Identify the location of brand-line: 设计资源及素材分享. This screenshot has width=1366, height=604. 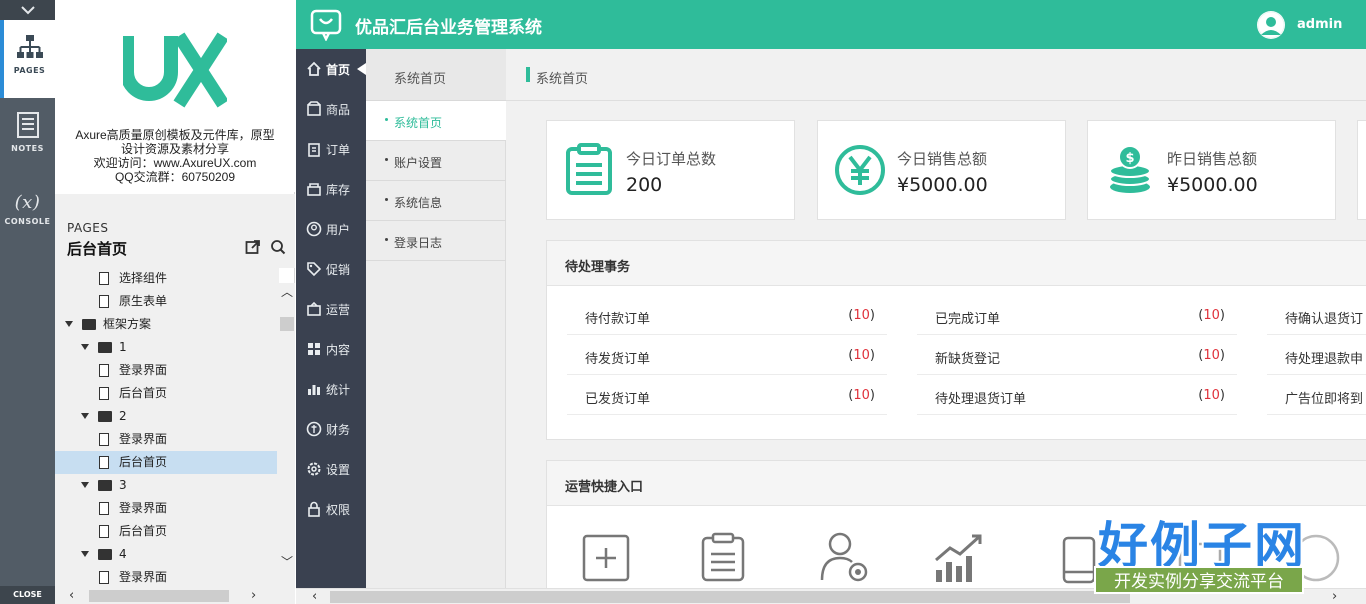
(174, 149).